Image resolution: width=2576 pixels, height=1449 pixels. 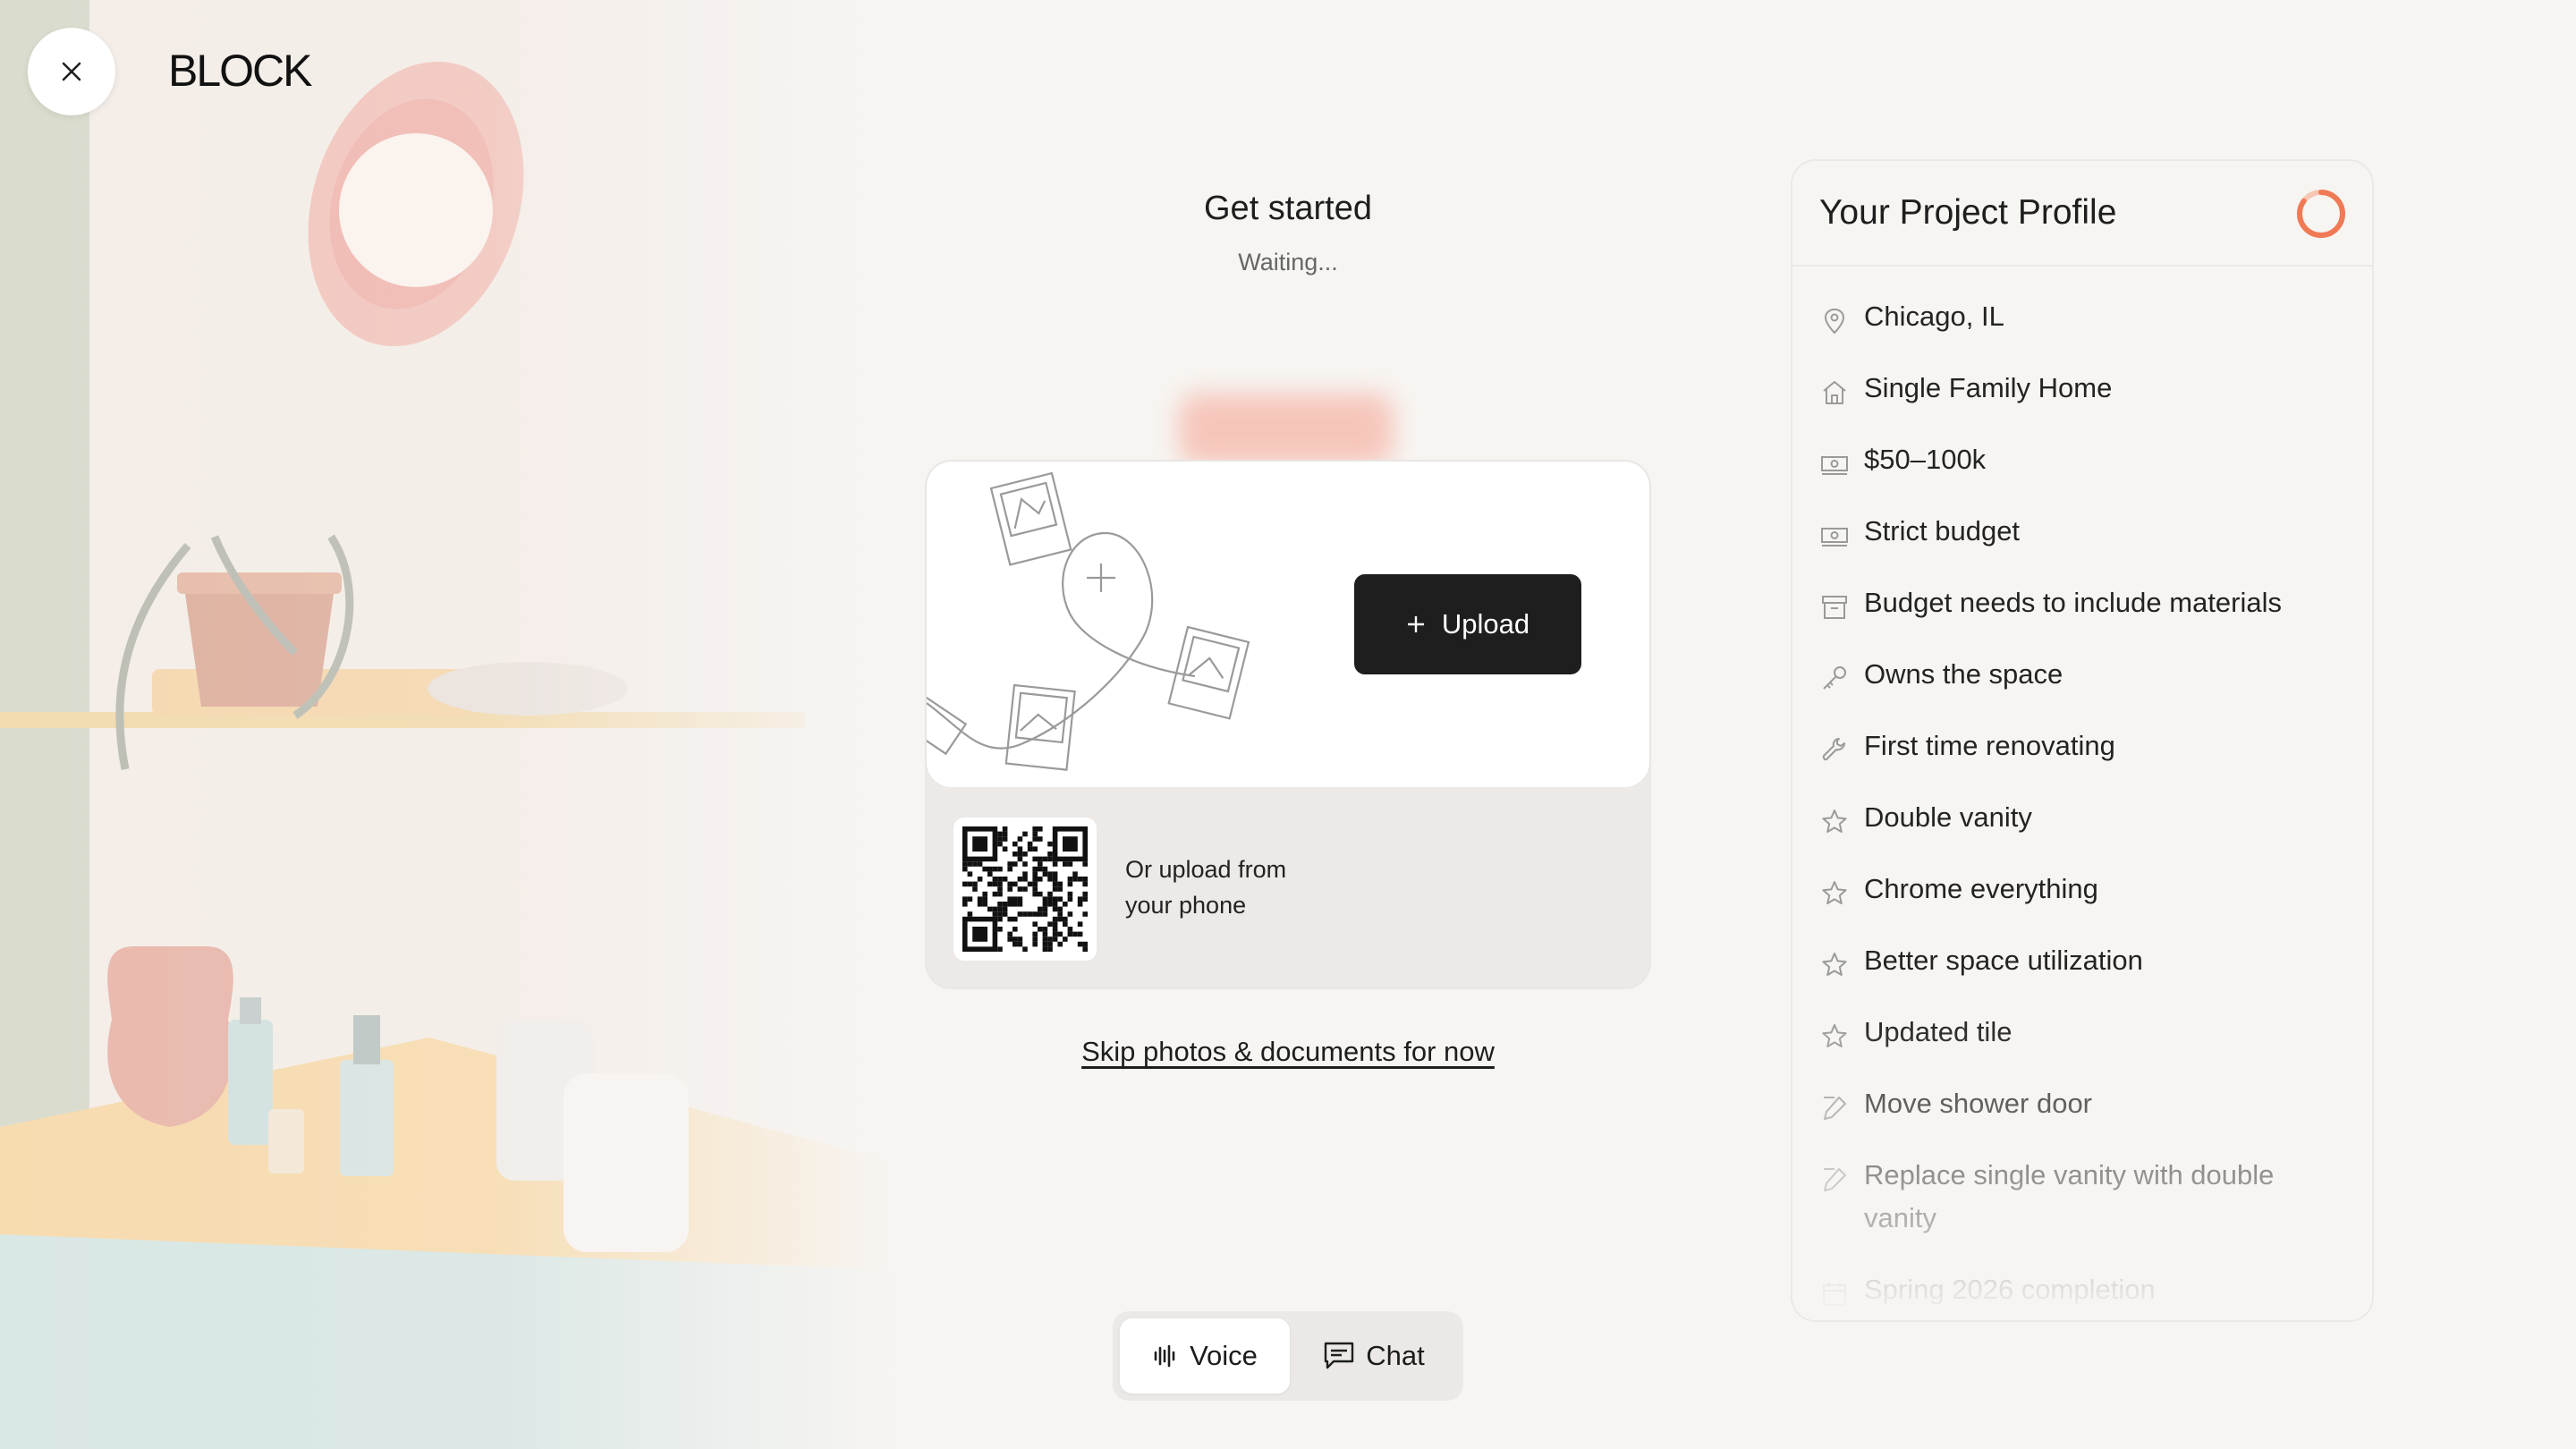 I want to click on house-icon, so click(x=1834, y=392).